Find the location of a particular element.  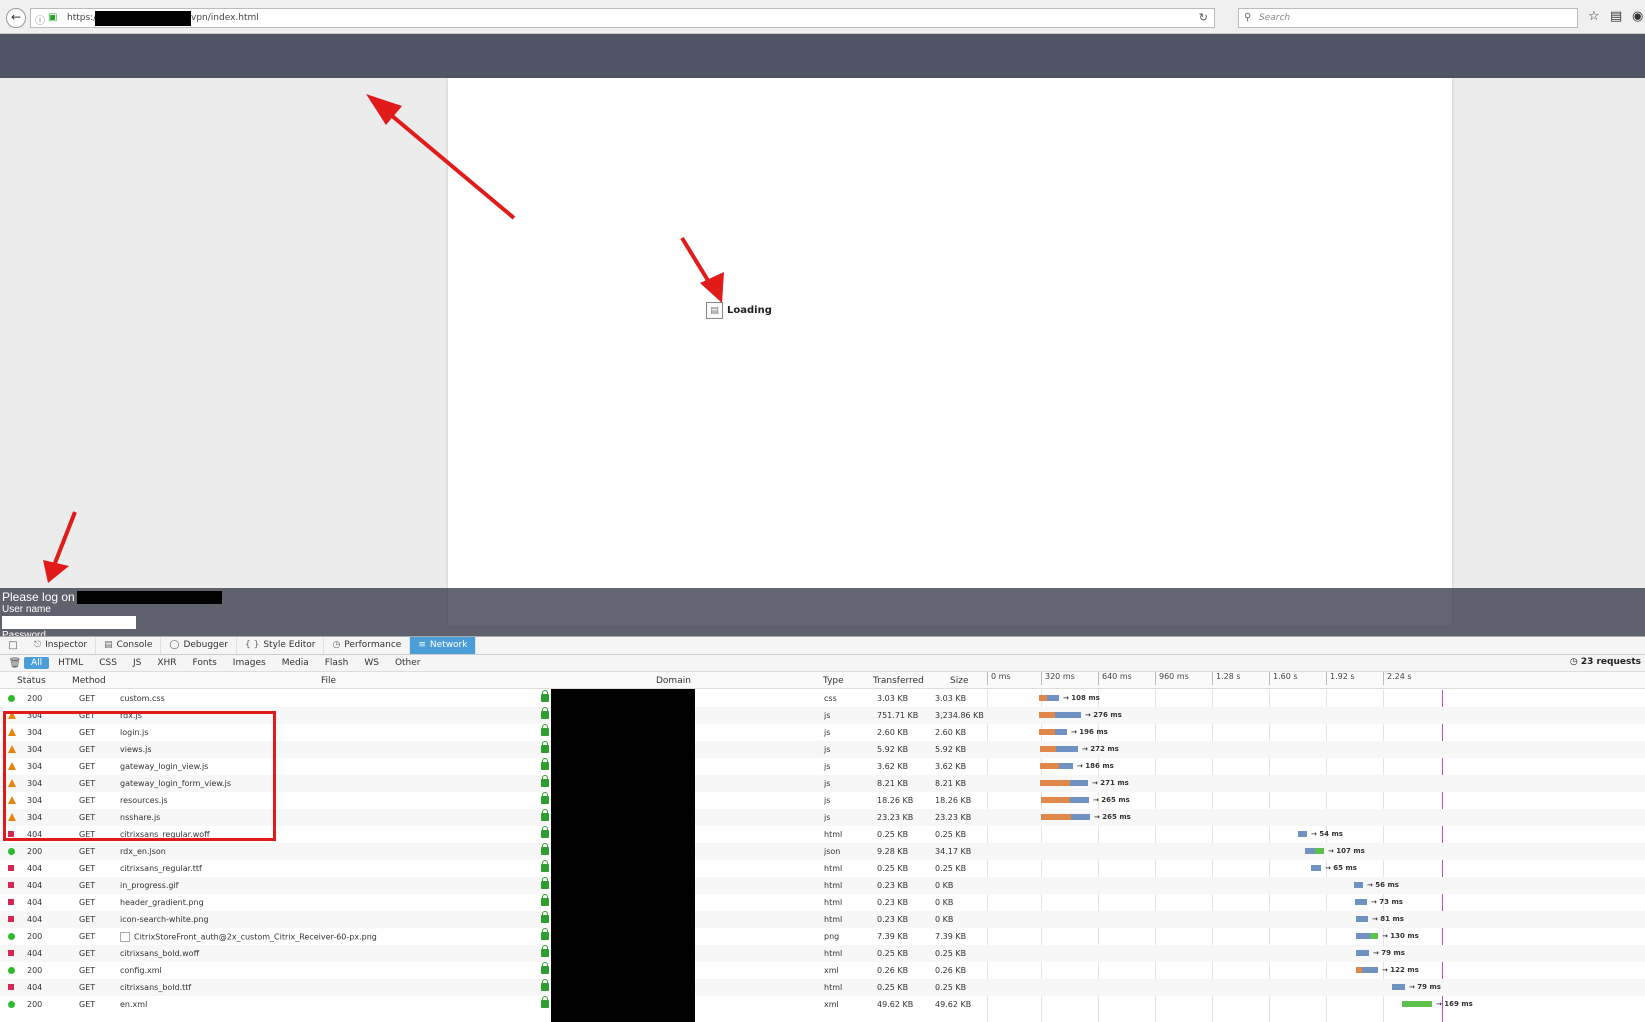

request-transferred: 0.25 KB is located at coordinates (893, 868).